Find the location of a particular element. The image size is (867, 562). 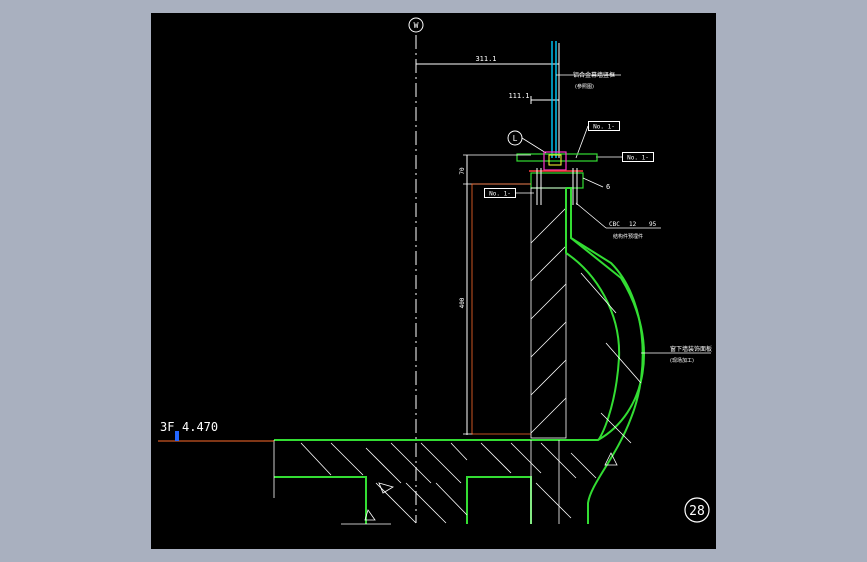

clip-leader is located at coordinates (593, 182).